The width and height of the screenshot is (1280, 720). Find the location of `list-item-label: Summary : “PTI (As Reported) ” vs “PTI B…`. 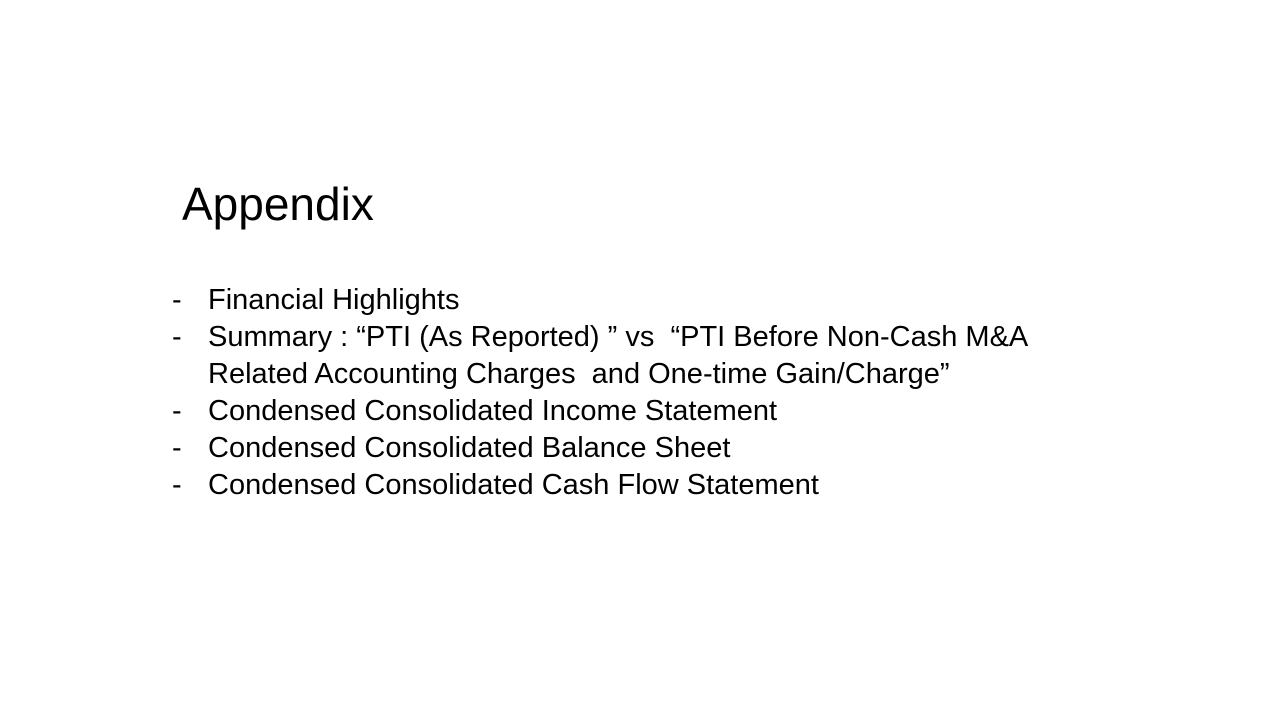

list-item-label: Summary : “PTI (As Reported) ” vs “PTI B… is located at coordinates (690, 356).